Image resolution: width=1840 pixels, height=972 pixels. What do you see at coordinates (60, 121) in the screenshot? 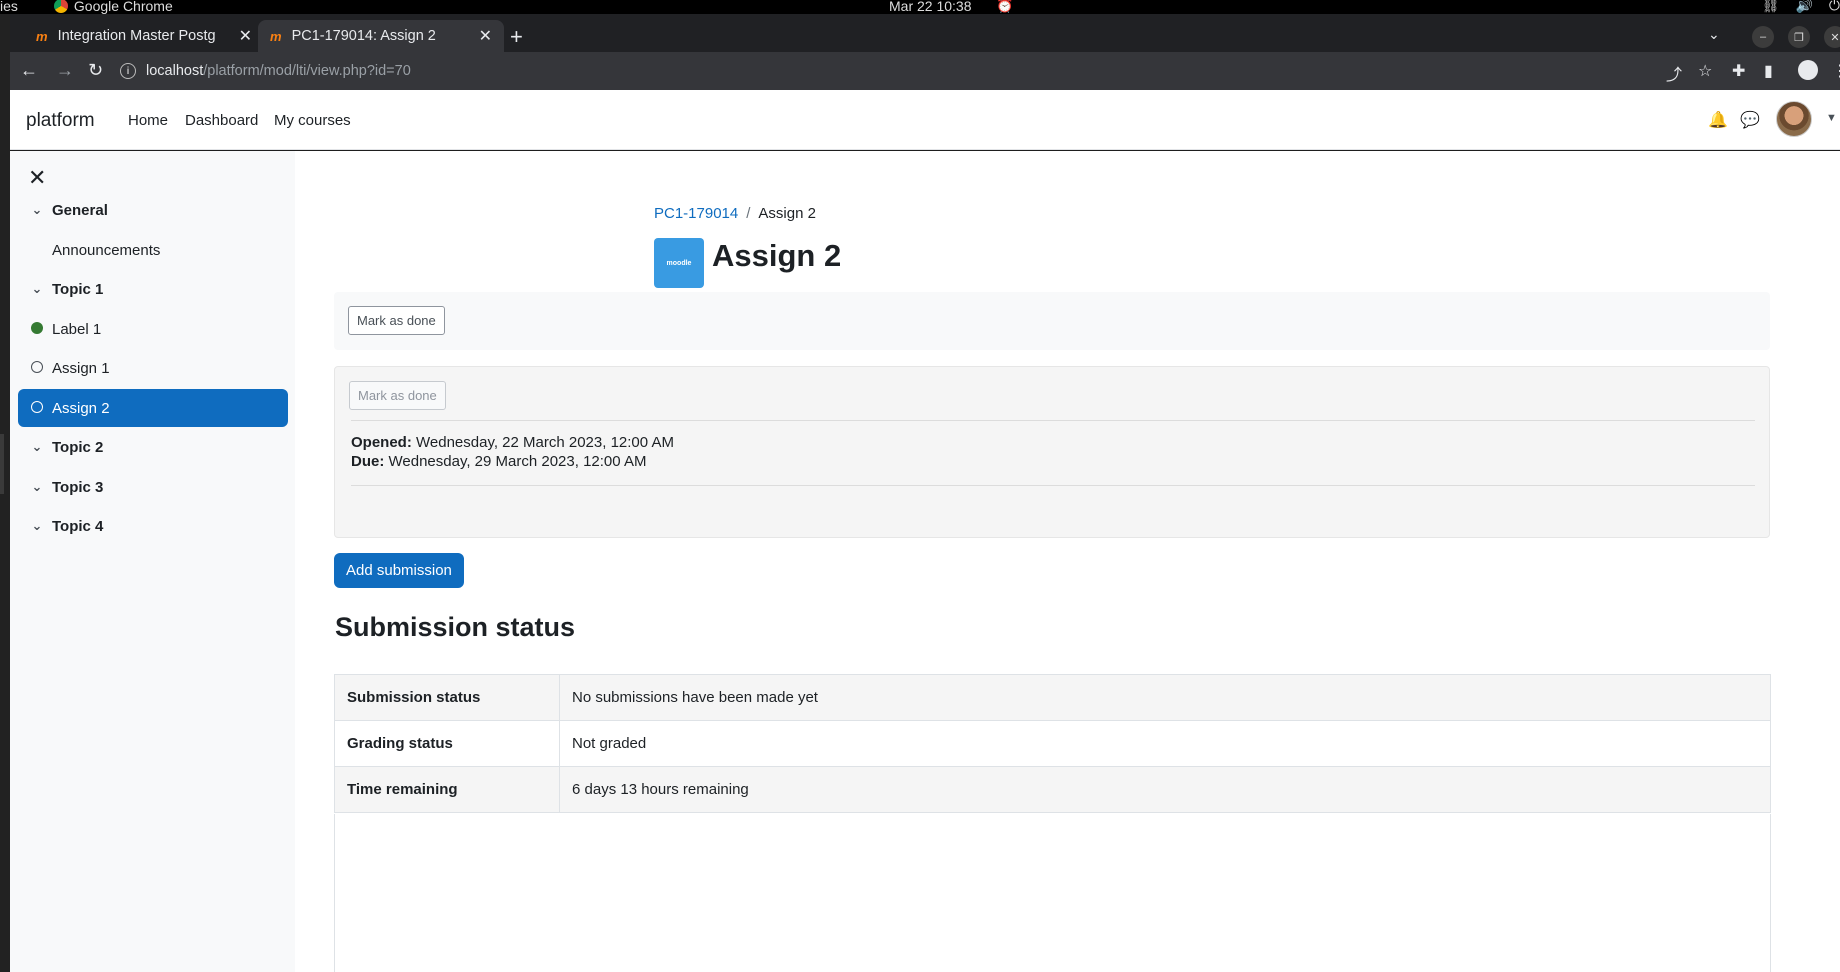
I see `site-brand: platform` at bounding box center [60, 121].